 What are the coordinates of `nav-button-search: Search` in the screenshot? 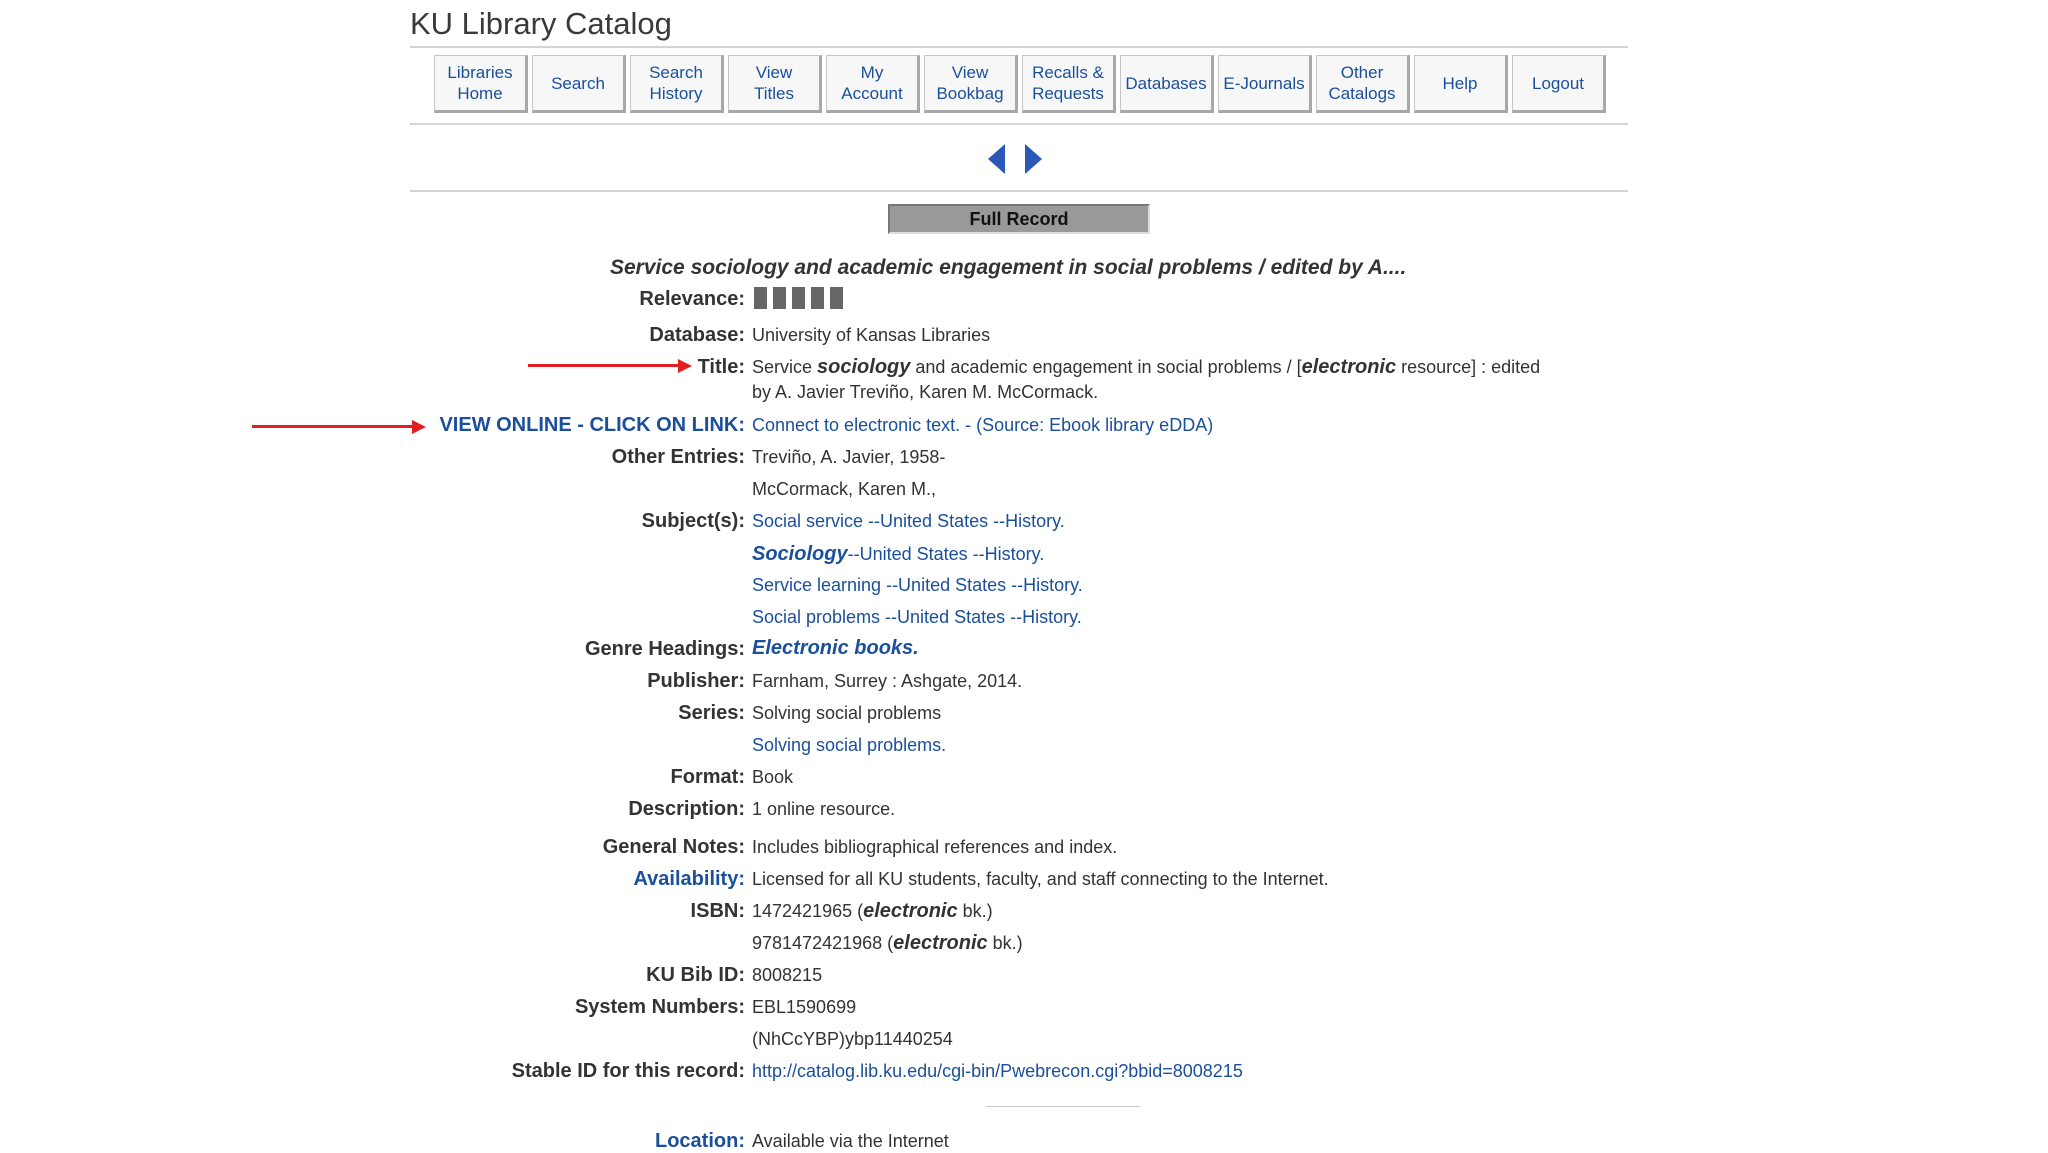 It's located at (579, 84).